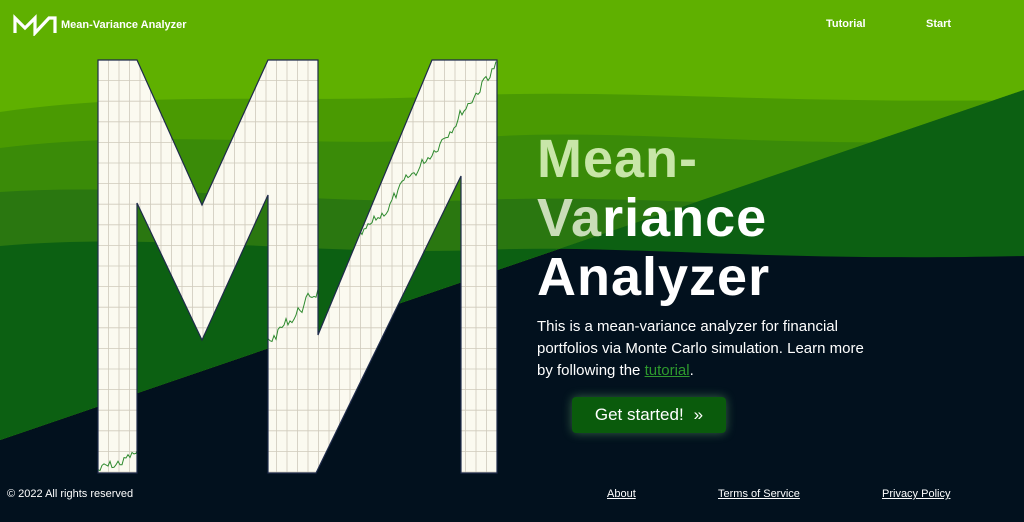 The height and width of the screenshot is (522, 1024). What do you see at coordinates (938, 24) in the screenshot?
I see `nav-start-link: Start` at bounding box center [938, 24].